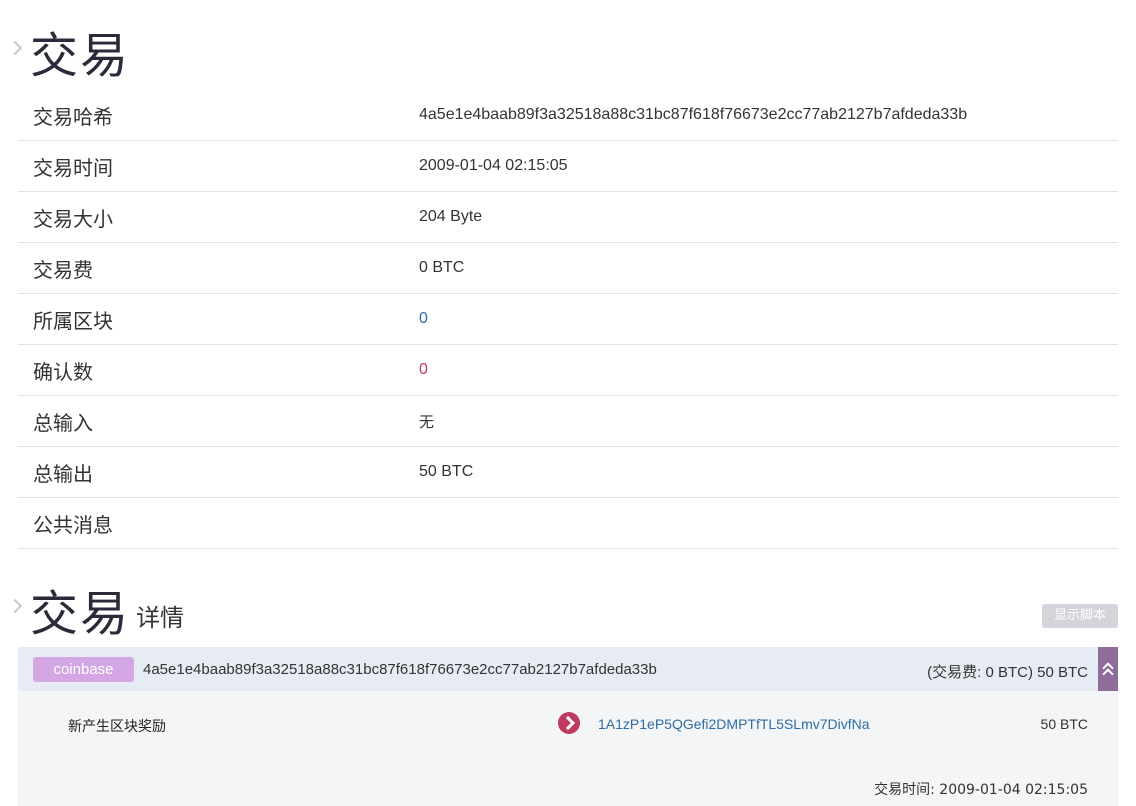  What do you see at coordinates (768, 268) in the screenshot?
I see `info-value-fee: 0 BTC` at bounding box center [768, 268].